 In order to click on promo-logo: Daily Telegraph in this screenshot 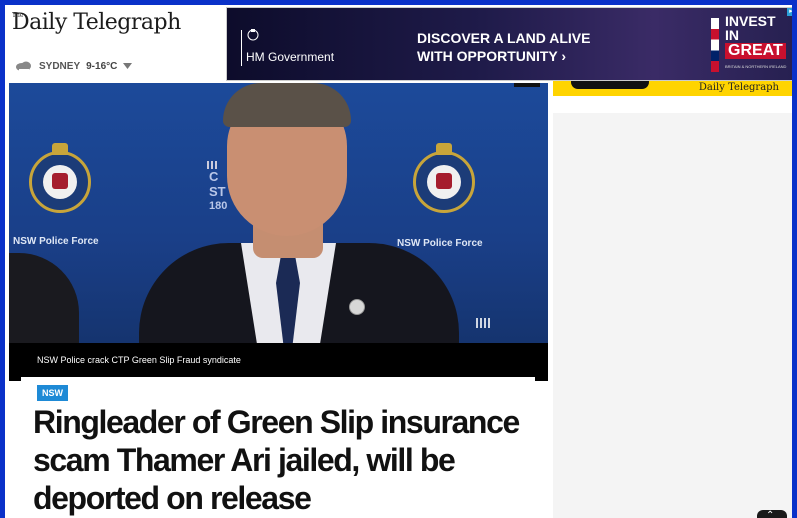, I will do `click(738, 87)`.